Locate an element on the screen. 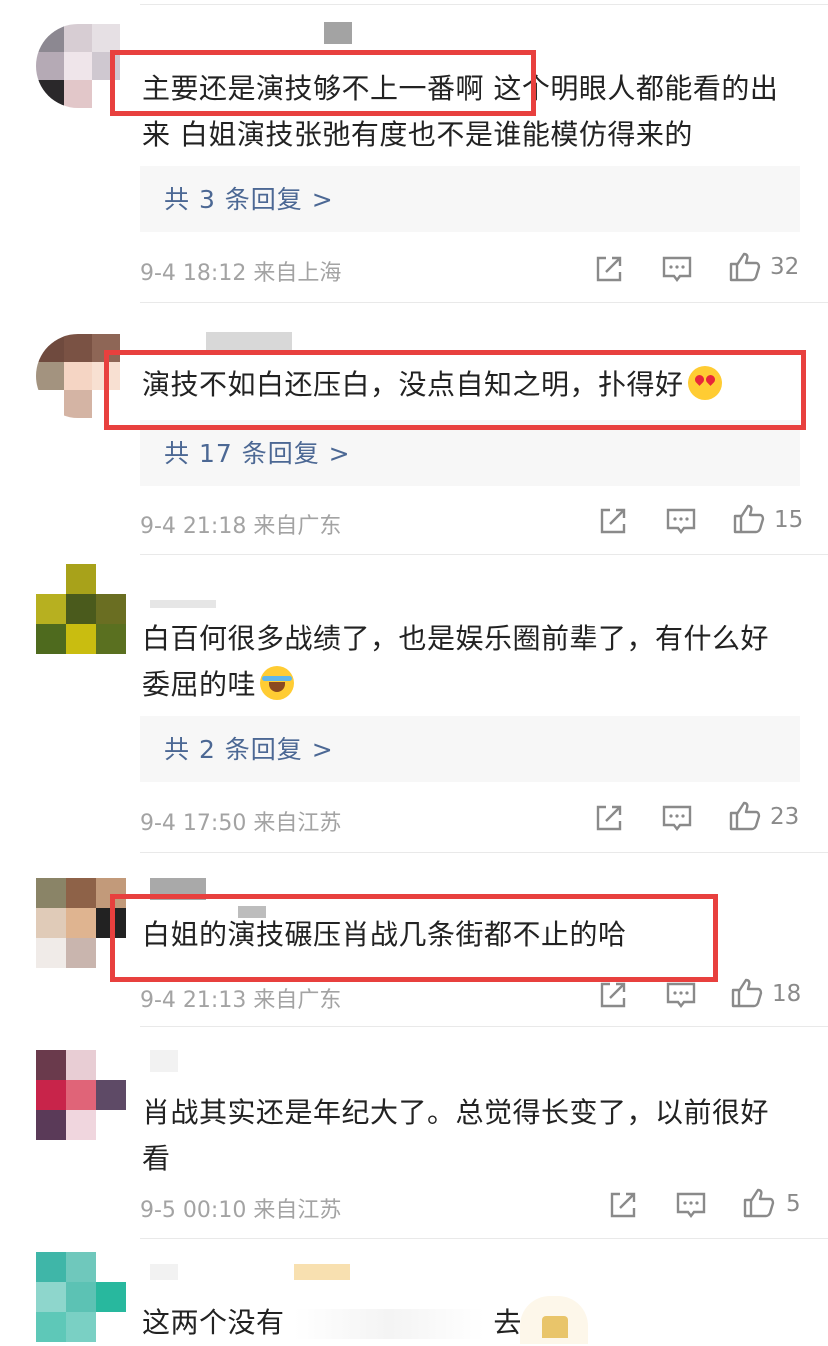 The width and height of the screenshot is (828, 1346). like-count: 32 is located at coordinates (785, 267).